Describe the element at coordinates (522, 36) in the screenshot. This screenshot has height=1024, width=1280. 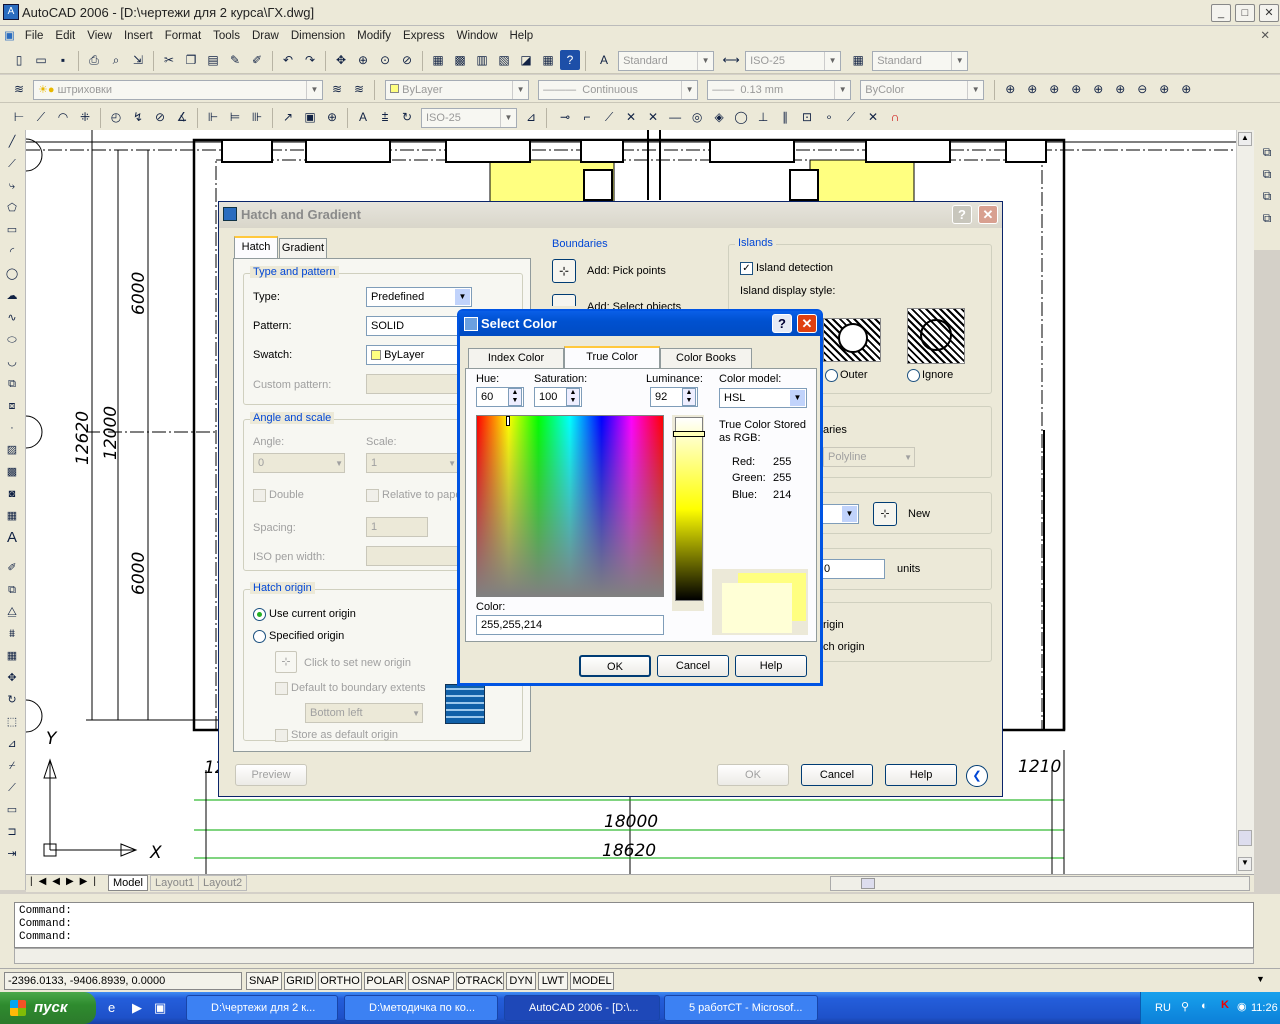
I see `menu-help: Help` at that location.